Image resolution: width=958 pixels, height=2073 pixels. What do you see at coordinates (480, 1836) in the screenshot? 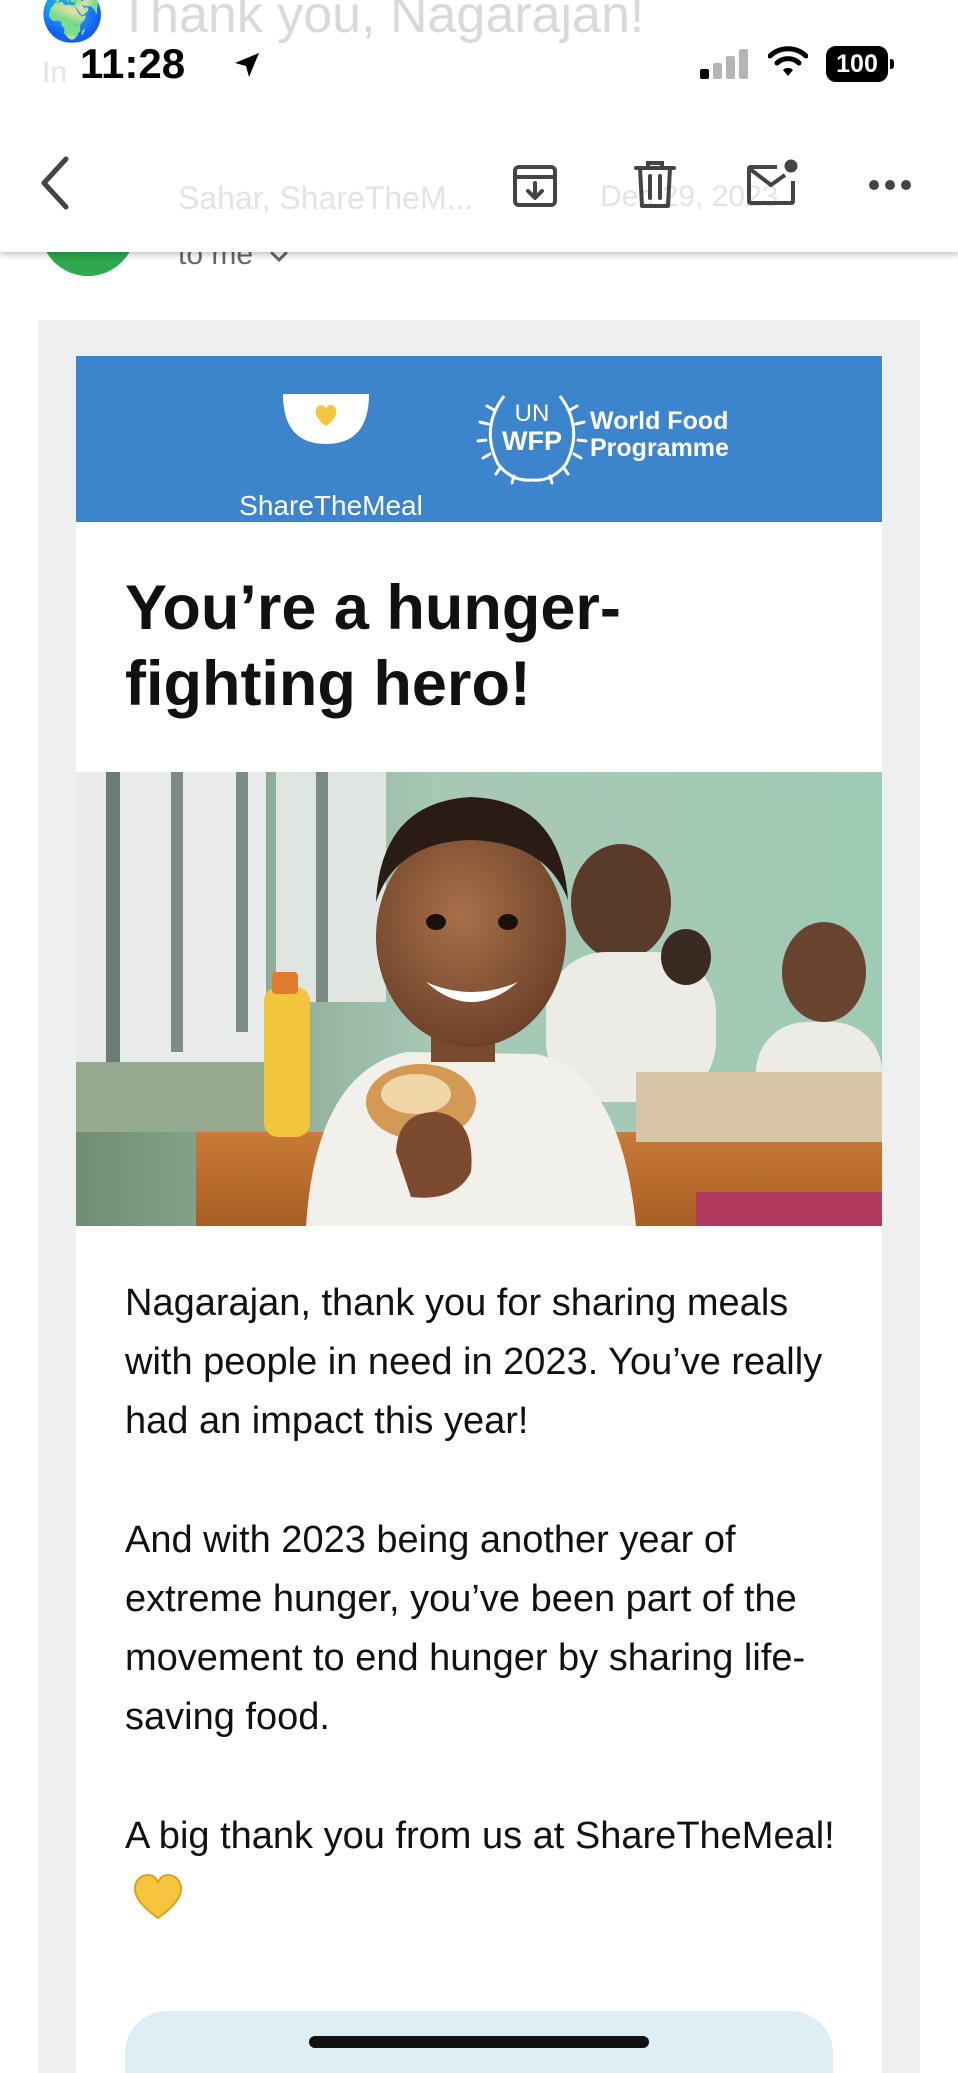
I see `email-paragraph-3-text: A big thank you from us at ShareTheMeal!` at bounding box center [480, 1836].